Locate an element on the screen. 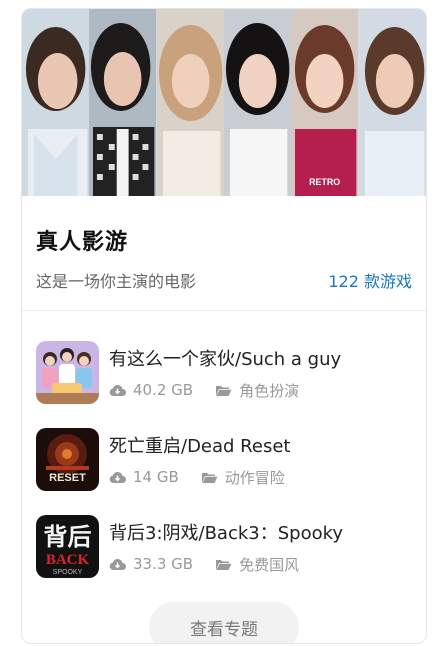 The image size is (435, 646). game-item: 有这么一个家伙/Such a guy 40.2 GB 角色扮演 is located at coordinates (224, 372).